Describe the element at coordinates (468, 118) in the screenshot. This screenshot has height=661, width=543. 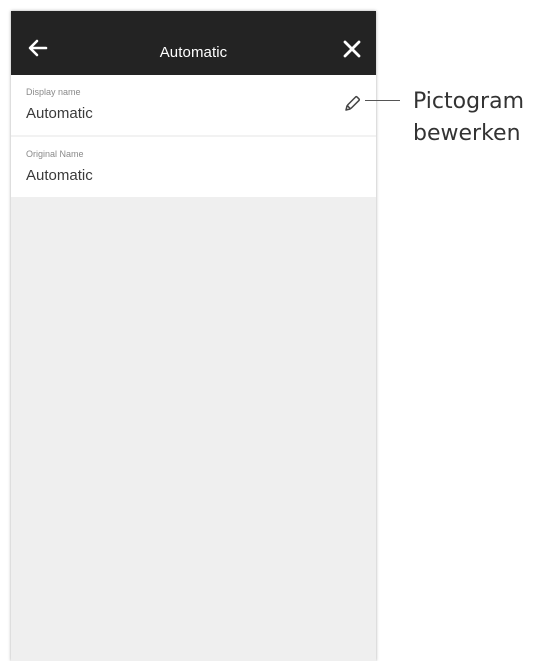
I see `callout-annotation: Pictogram bewerken` at that location.